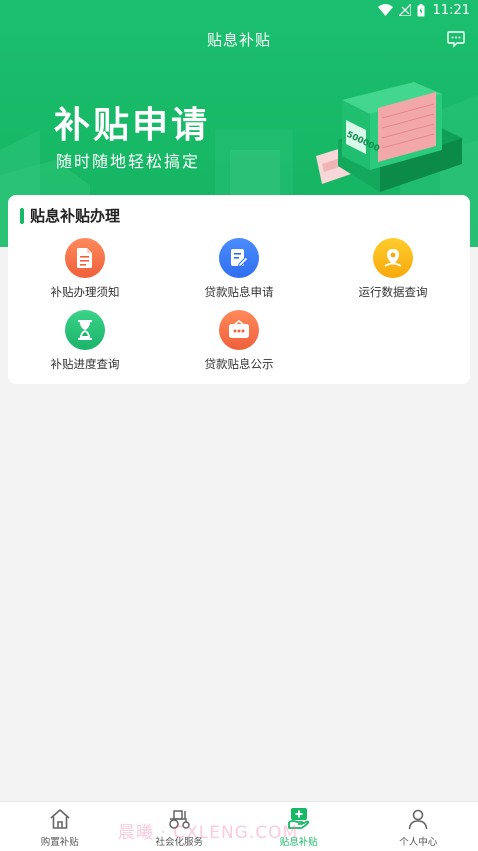 The image size is (478, 851). I want to click on tab-label: 贴息补贴, so click(298, 842).